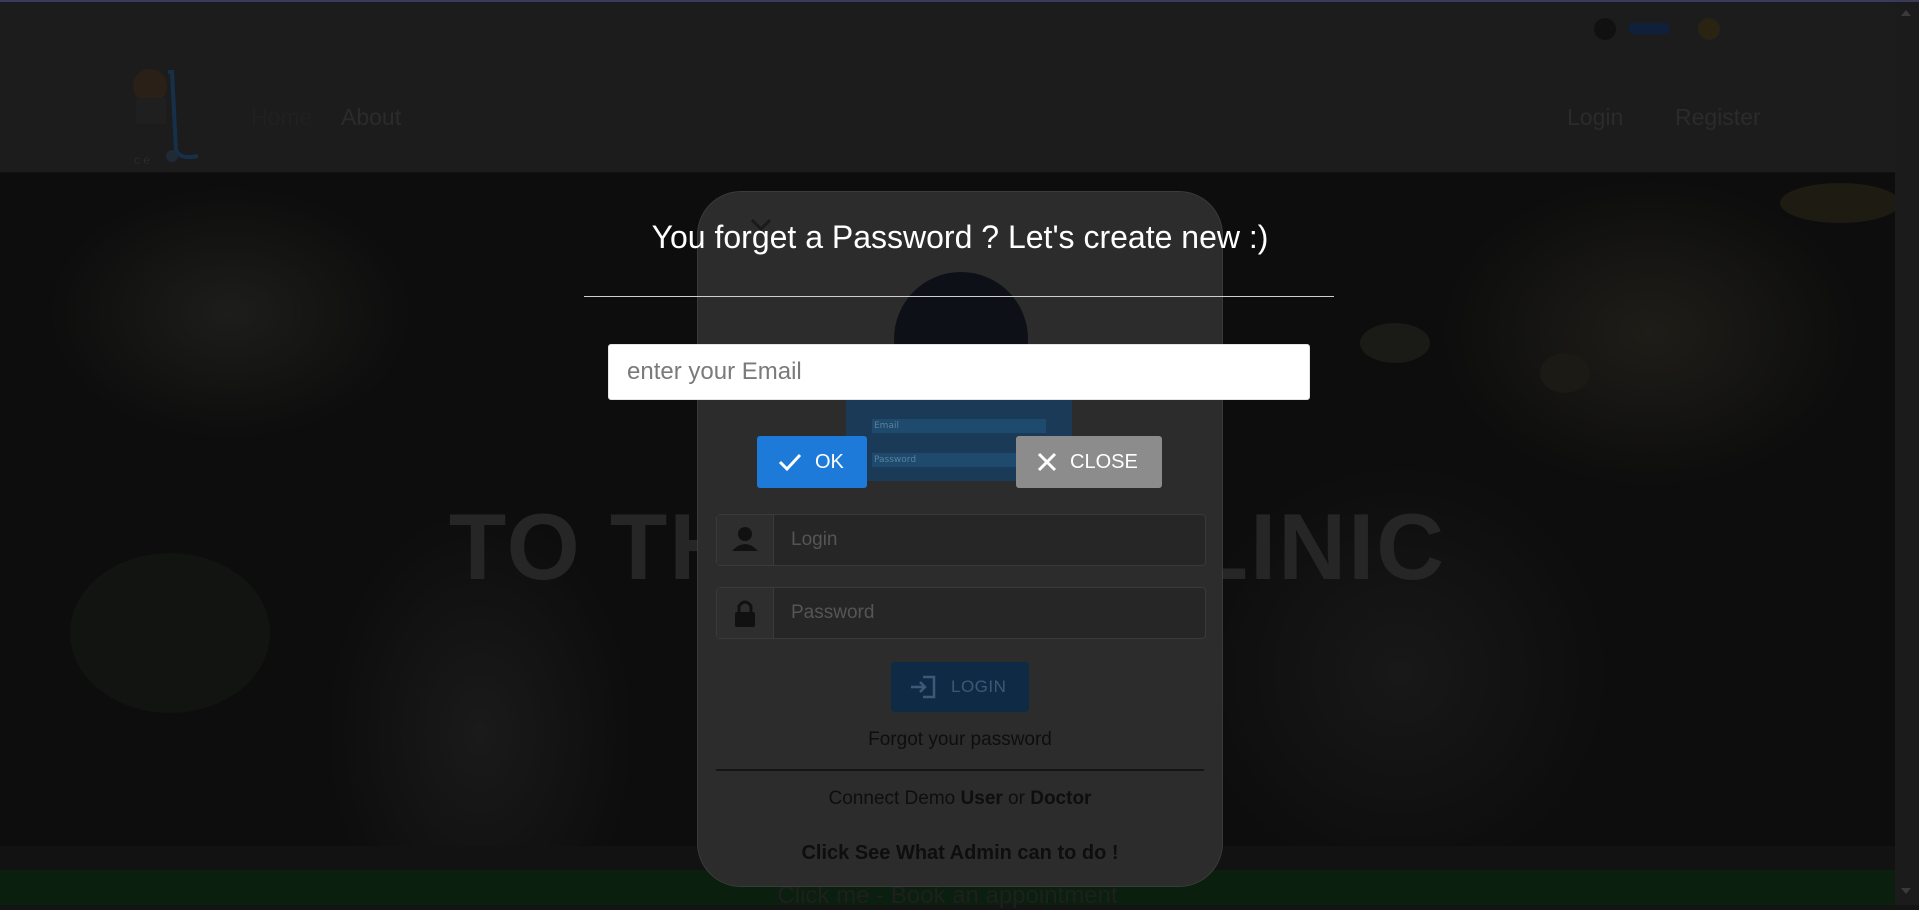 Image resolution: width=1919 pixels, height=910 pixels. Describe the element at coordinates (959, 372) in the screenshot. I see `email-input` at that location.